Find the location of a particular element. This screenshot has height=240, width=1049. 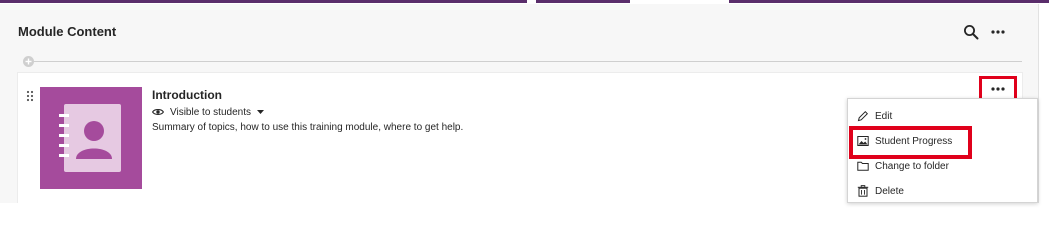

add-content-button is located at coordinates (28, 61).